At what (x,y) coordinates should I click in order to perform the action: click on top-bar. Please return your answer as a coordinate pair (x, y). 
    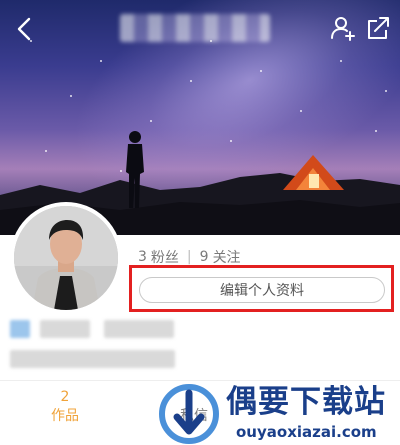
    Looking at the image, I should click on (200, 30).